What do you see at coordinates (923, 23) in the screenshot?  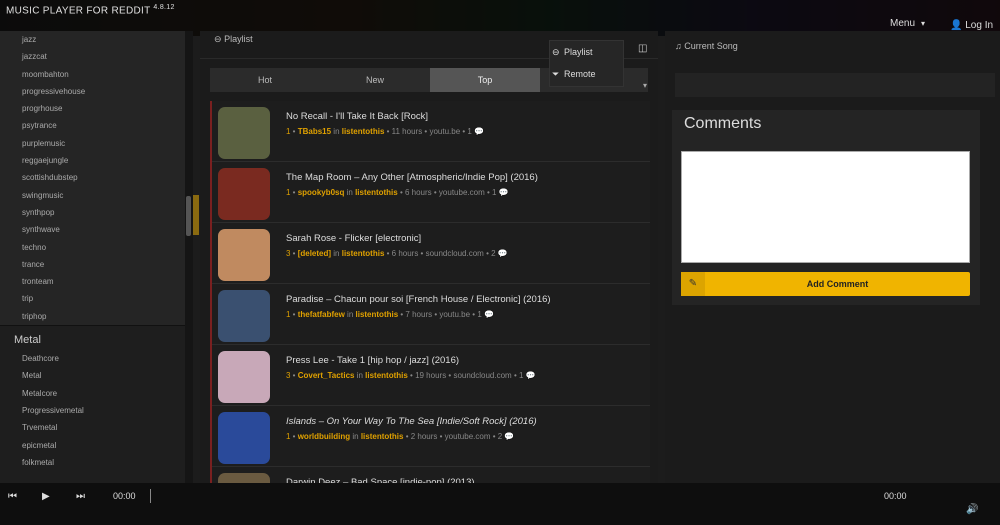 I see `chevron-down-icon: ▾` at bounding box center [923, 23].